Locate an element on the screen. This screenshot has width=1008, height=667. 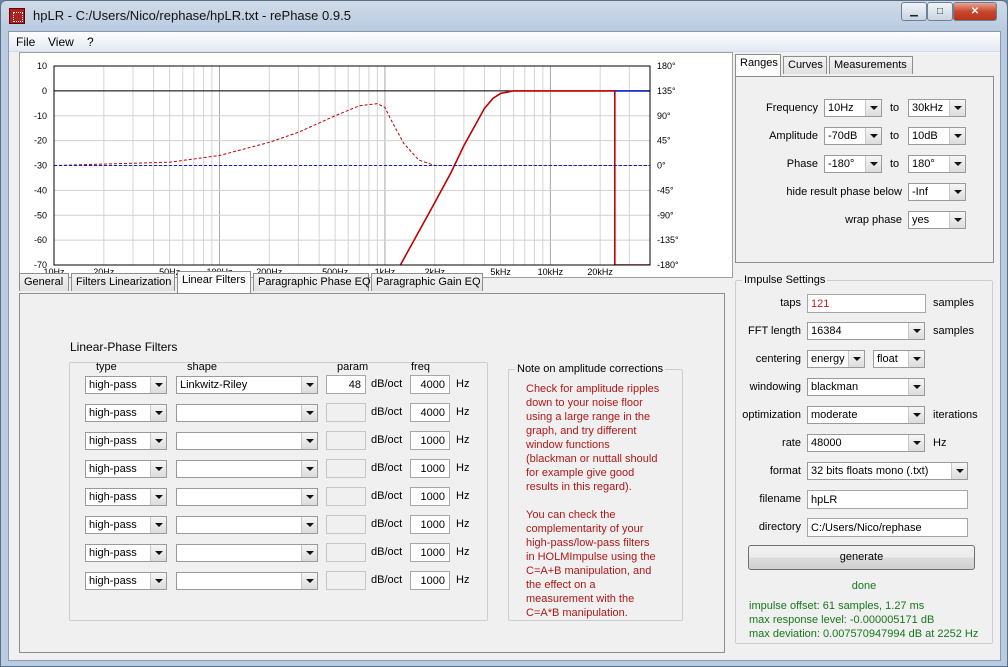
filename-label: filename is located at coordinates (780, 499).